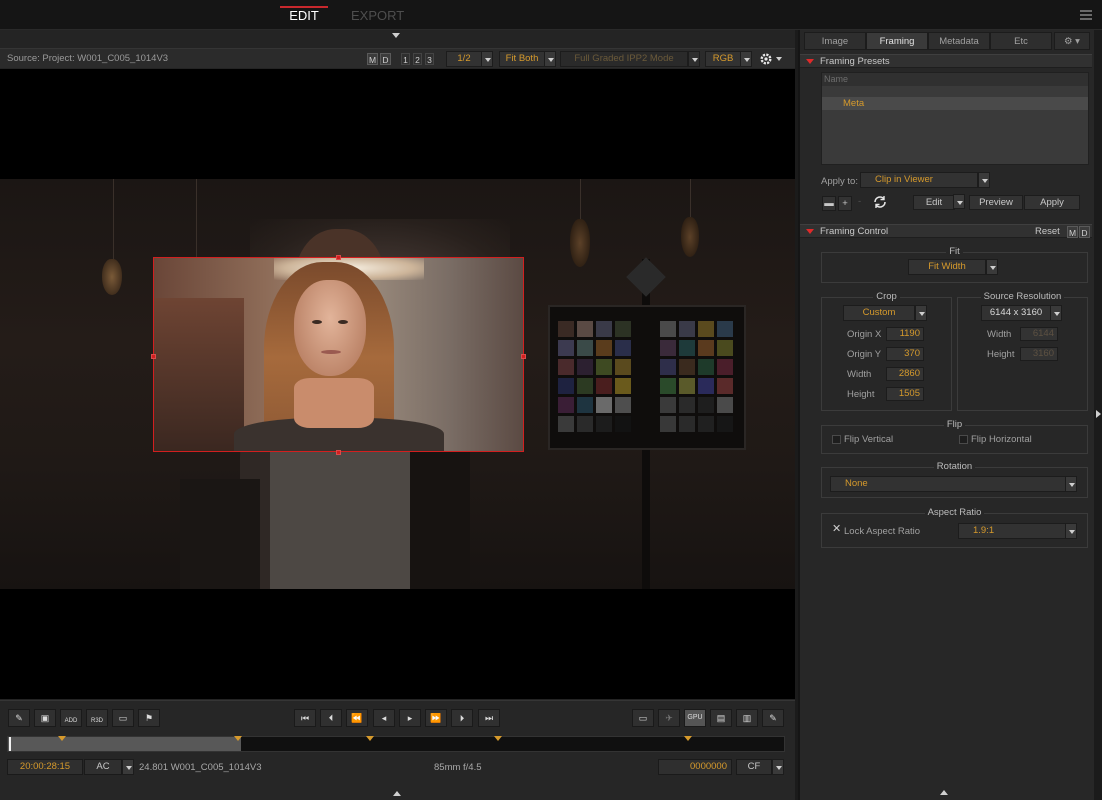 This screenshot has width=1102, height=800. What do you see at coordinates (396, 35) in the screenshot?
I see `collapse-toolbar-icon` at bounding box center [396, 35].